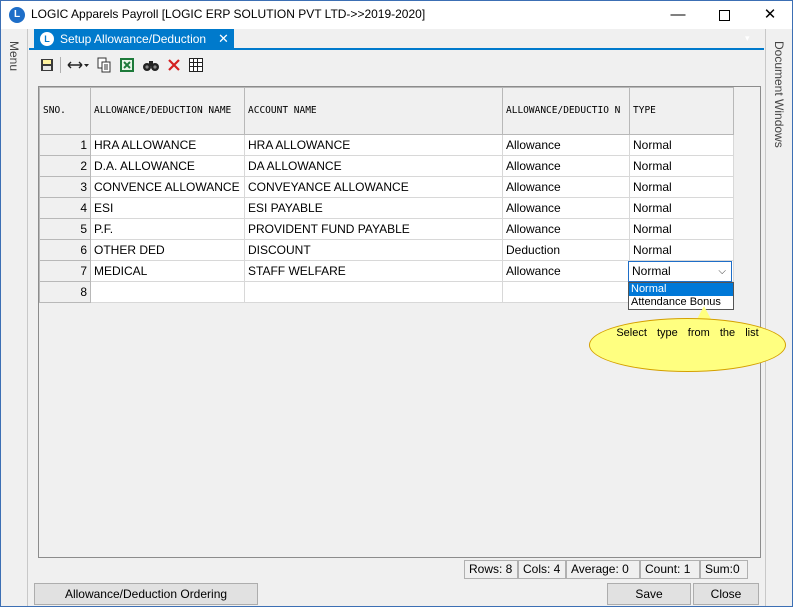  What do you see at coordinates (65, 145) in the screenshot?
I see `row-number: 1` at bounding box center [65, 145].